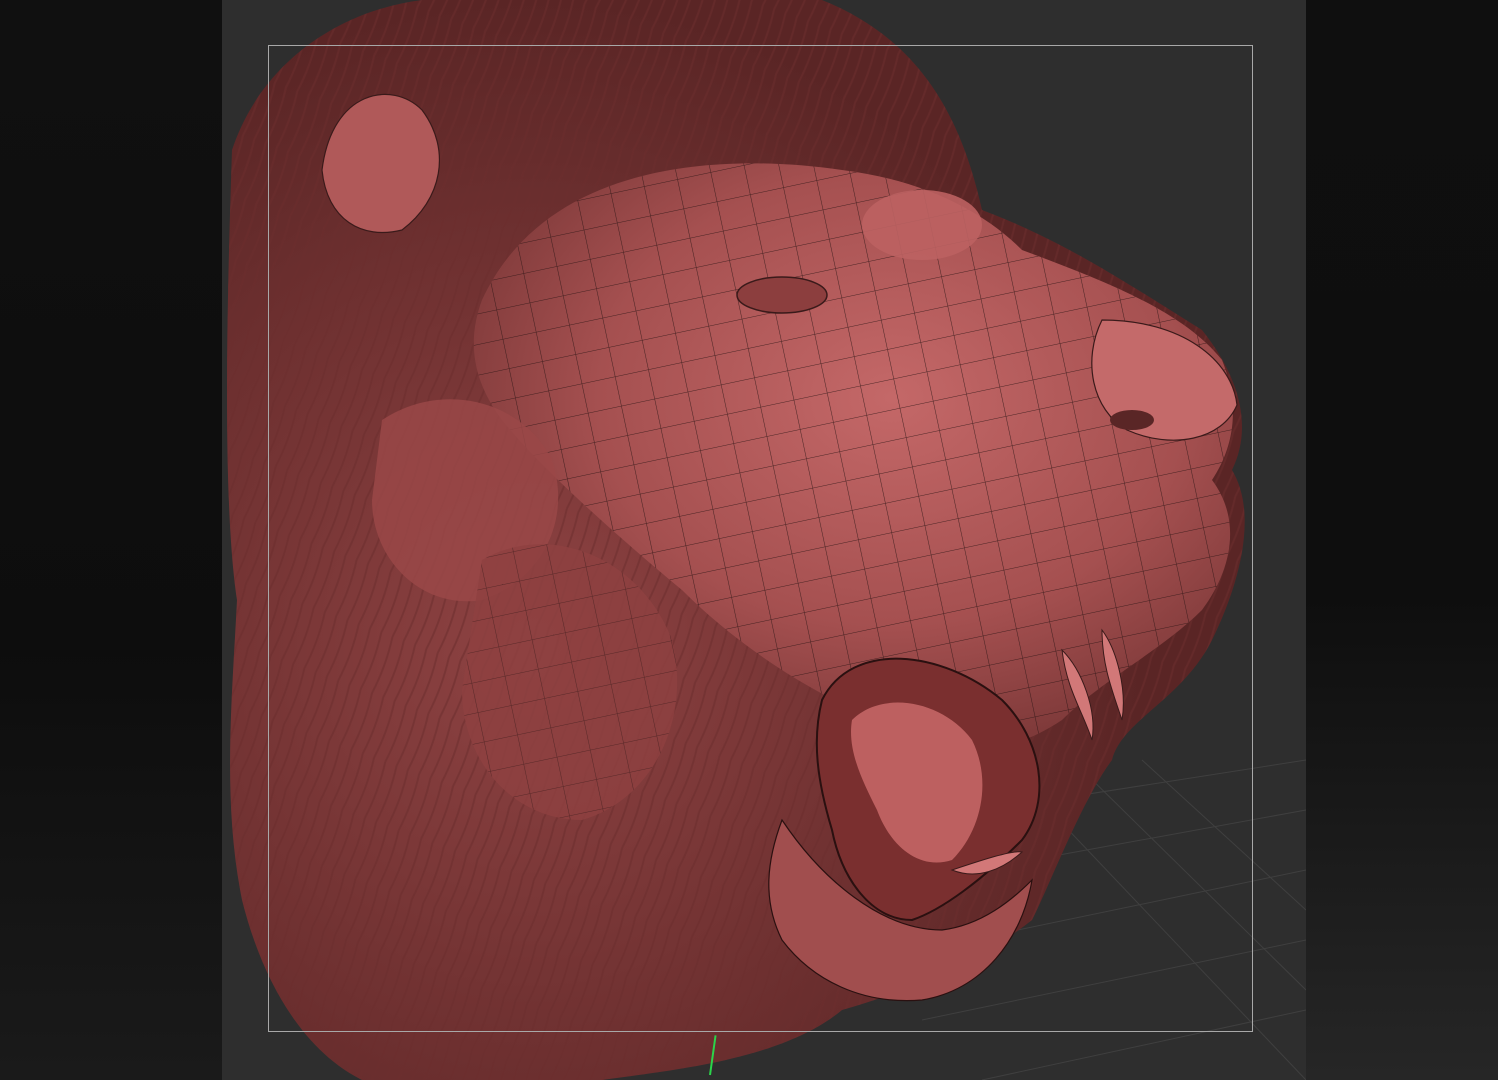 Image resolution: width=1498 pixels, height=1080 pixels. What do you see at coordinates (1402, 540) in the screenshot?
I see `right-panel` at bounding box center [1402, 540].